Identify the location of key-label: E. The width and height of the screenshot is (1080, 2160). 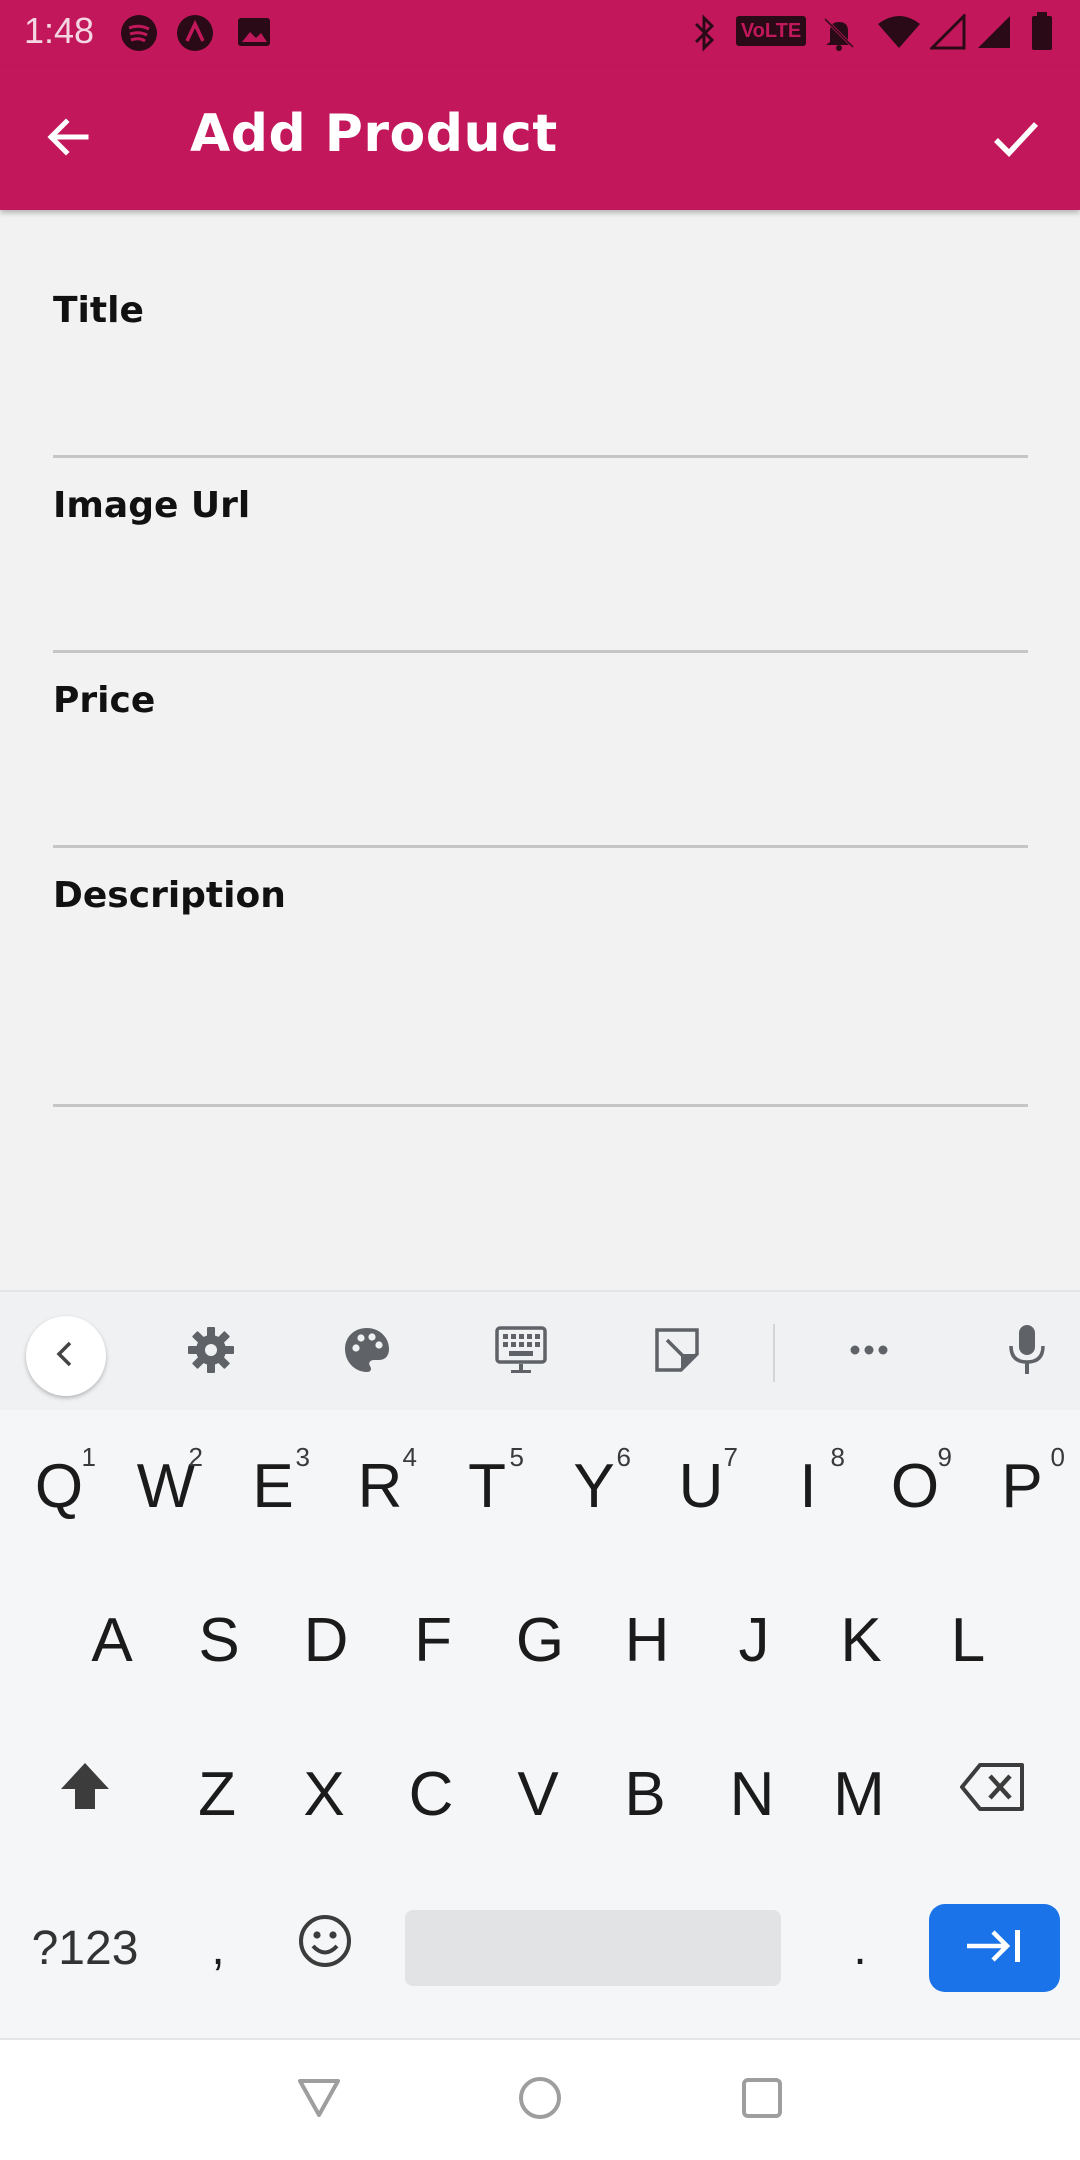
(273, 1486).